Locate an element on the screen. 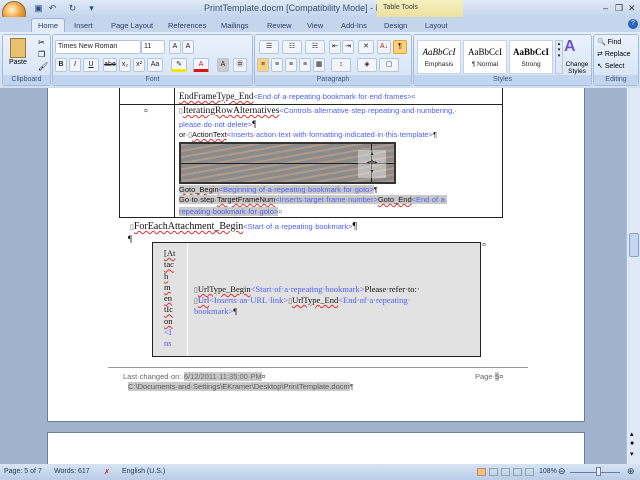  style-emphasis: AaBbCcI Emphasis is located at coordinates (439, 57).